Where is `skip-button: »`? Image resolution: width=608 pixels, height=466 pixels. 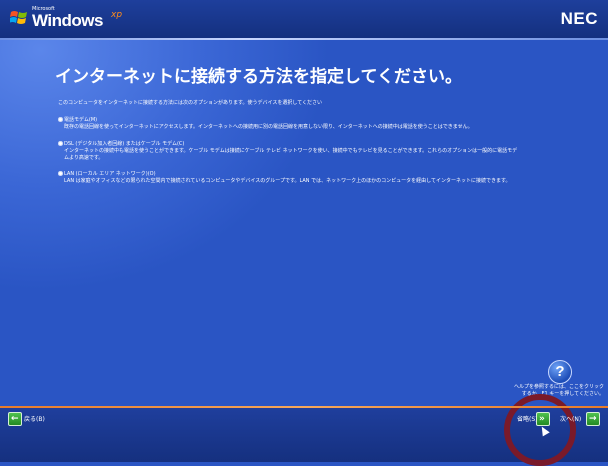
skip-button: » is located at coordinates (543, 419).